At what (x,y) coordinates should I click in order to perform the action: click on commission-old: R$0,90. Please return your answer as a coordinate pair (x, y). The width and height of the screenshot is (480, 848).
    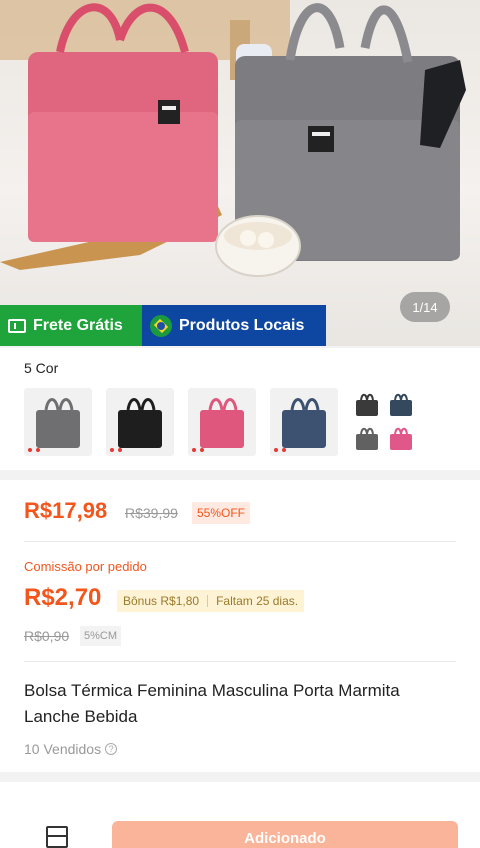
    Looking at the image, I should click on (47, 636).